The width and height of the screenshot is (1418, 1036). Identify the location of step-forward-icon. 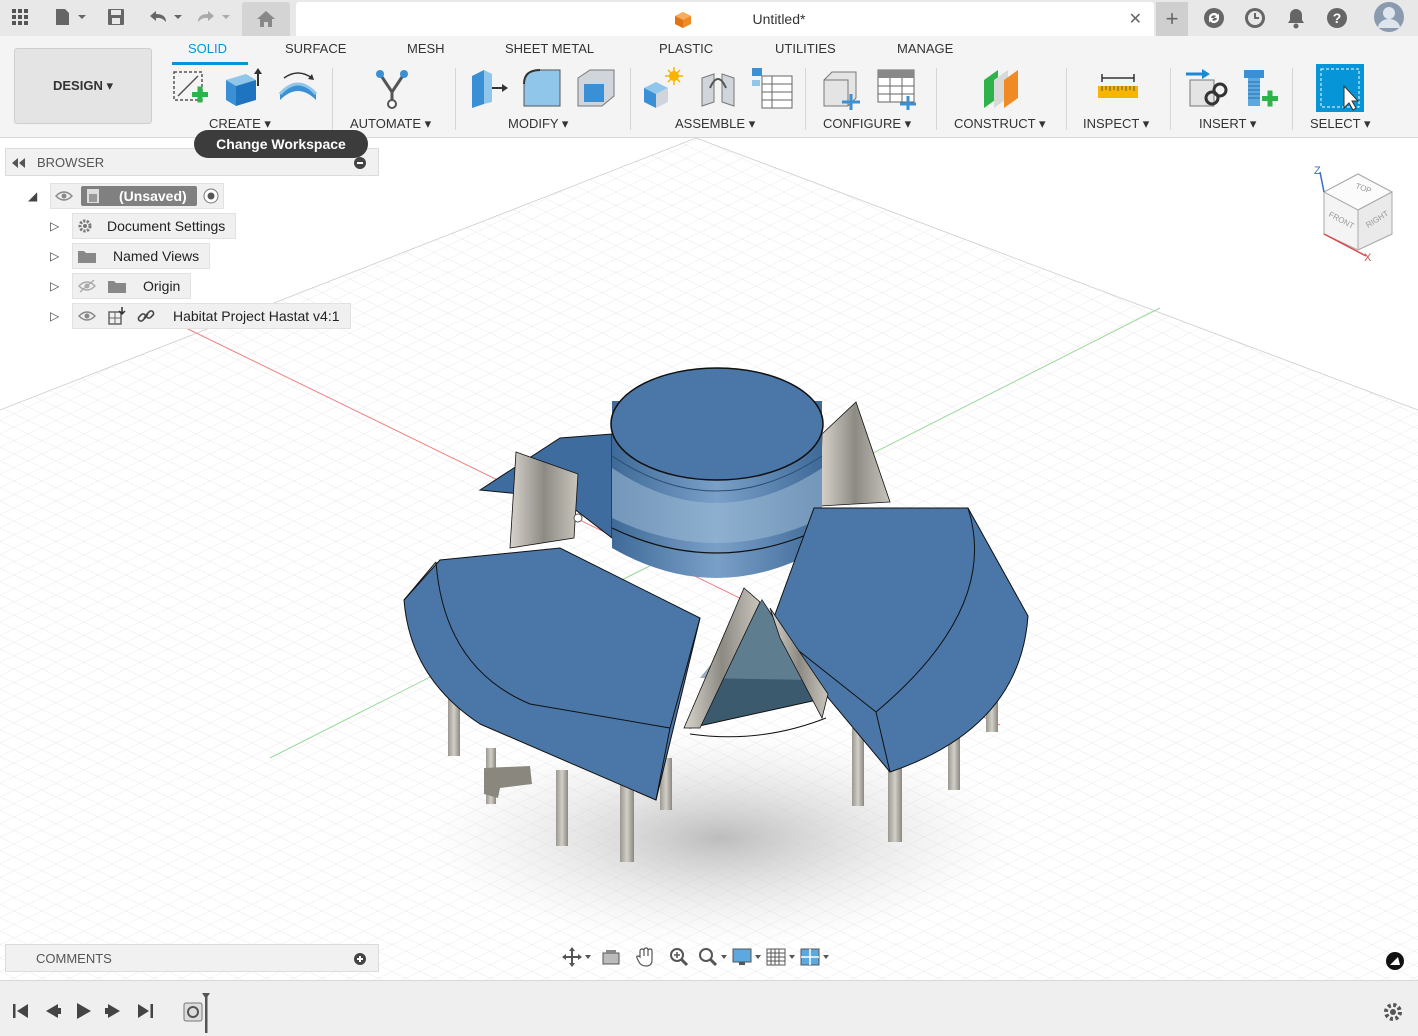
(113, 1011).